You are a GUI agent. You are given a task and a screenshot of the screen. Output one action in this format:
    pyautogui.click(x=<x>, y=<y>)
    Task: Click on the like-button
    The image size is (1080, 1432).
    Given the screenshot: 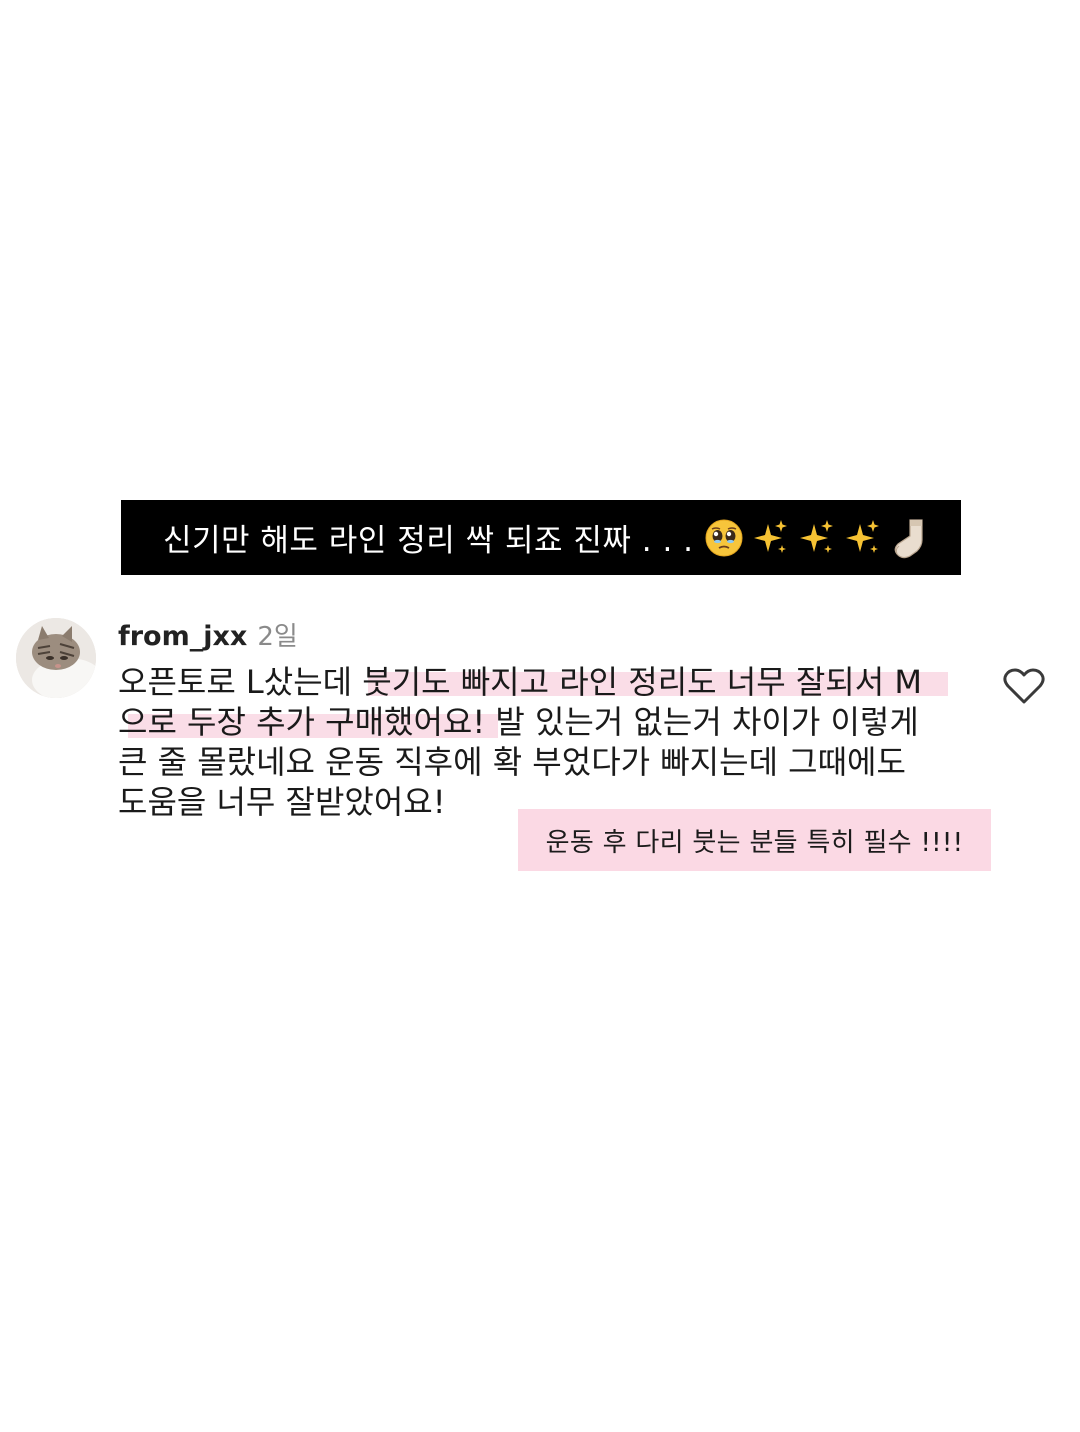 What is the action you would take?
    pyautogui.click(x=1024, y=686)
    